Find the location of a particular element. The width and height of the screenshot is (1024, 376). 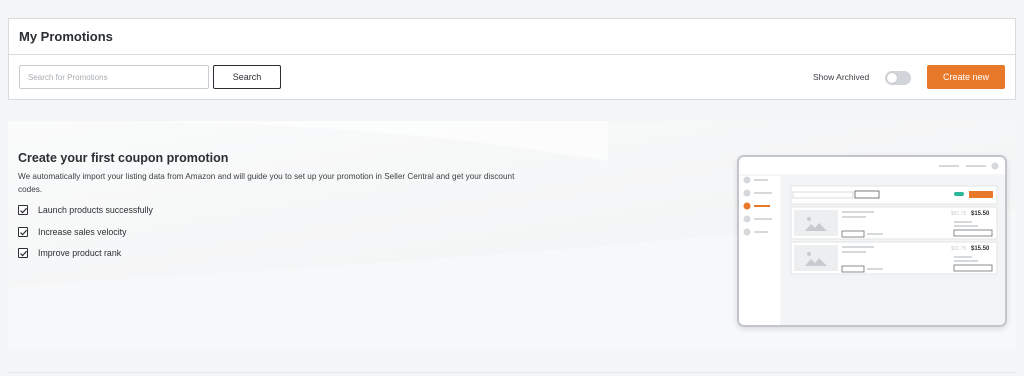

benefit-item: Launch products successfully is located at coordinates (85, 210).